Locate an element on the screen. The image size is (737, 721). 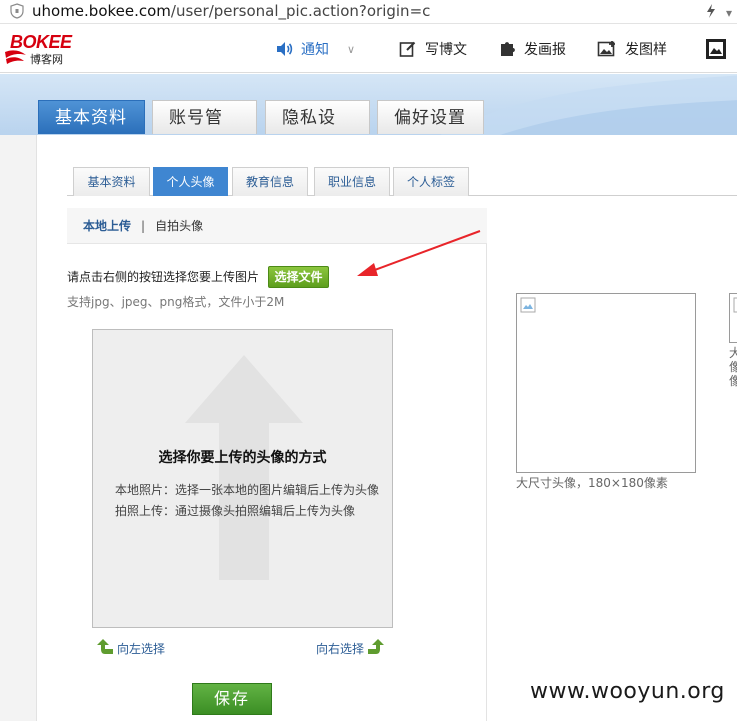
rotate-right-link: 向右选择 is located at coordinates (352, 648).